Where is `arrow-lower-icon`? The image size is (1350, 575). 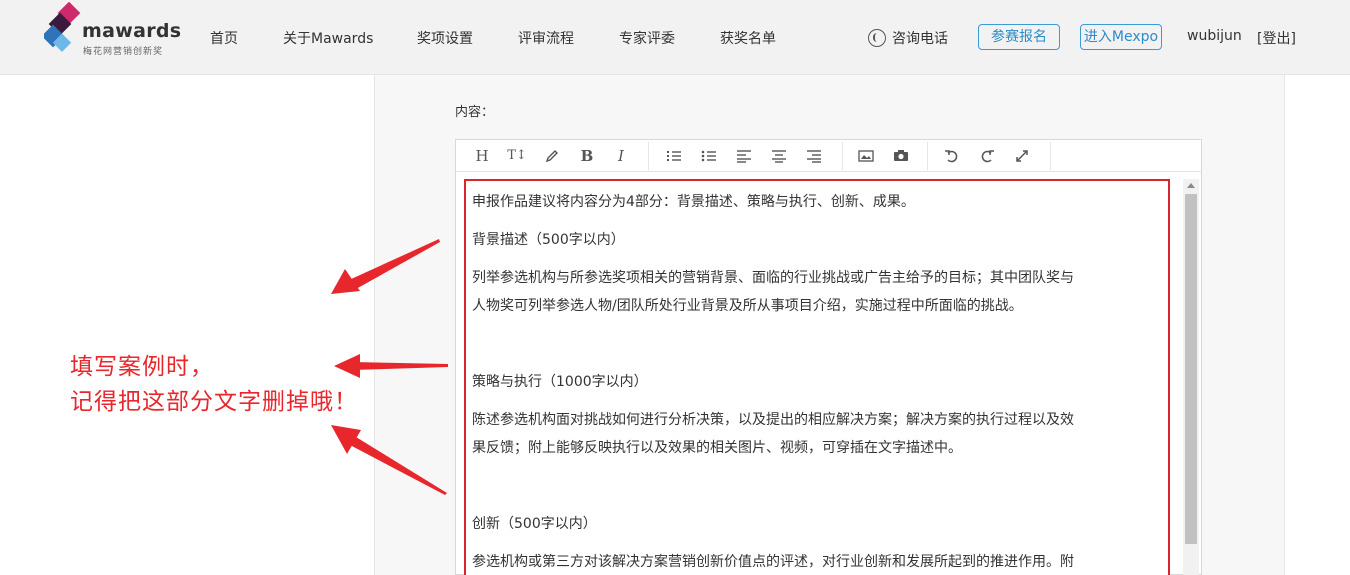 arrow-lower-icon is located at coordinates (398, 466).